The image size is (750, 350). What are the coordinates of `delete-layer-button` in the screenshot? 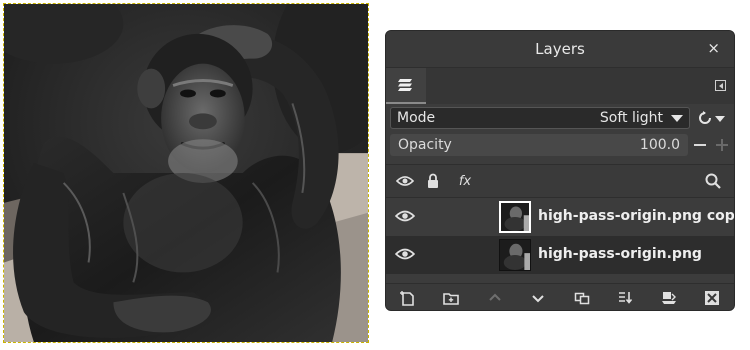 It's located at (713, 297).